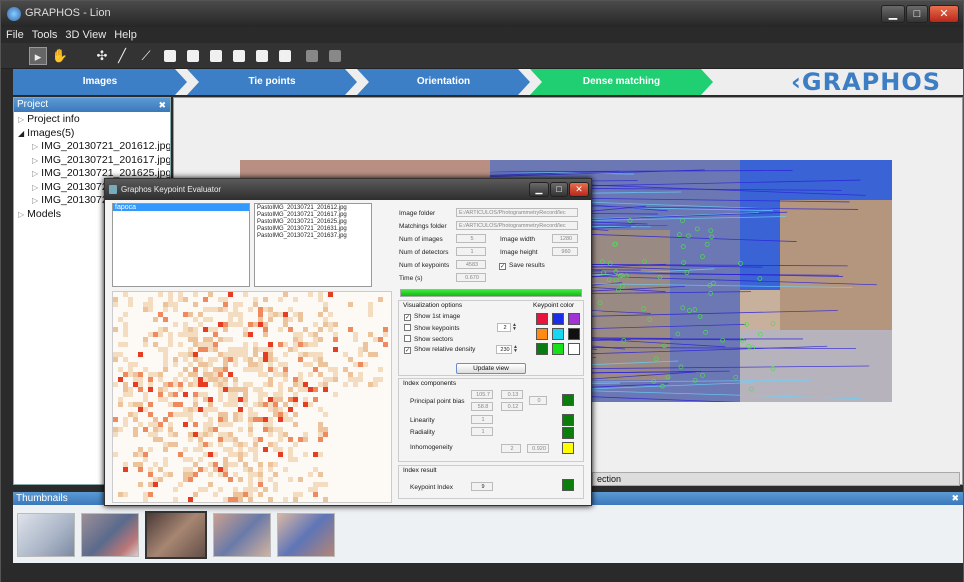 This screenshot has height=582, width=964. Describe the element at coordinates (312, 56) in the screenshot. I see `view-iso-icon` at that location.